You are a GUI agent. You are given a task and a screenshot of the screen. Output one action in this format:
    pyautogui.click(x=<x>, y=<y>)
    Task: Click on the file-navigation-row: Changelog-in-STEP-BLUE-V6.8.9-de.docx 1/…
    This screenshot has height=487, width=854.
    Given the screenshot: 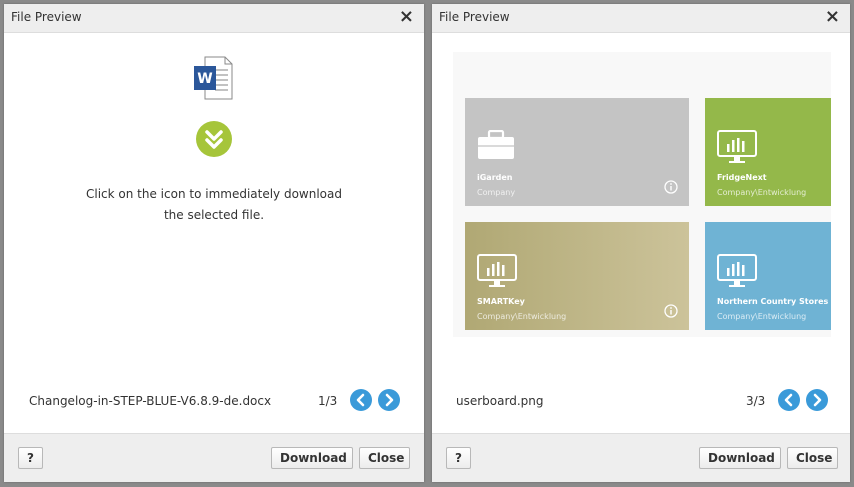 What is the action you would take?
    pyautogui.click(x=214, y=401)
    